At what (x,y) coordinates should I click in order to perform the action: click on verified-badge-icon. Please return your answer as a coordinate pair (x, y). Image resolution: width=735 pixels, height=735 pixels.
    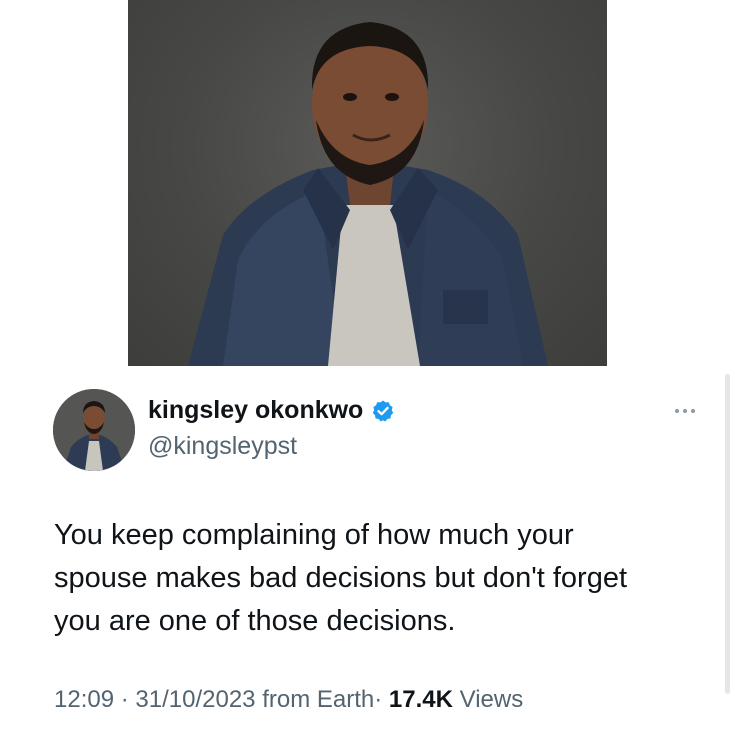
    Looking at the image, I should click on (383, 411).